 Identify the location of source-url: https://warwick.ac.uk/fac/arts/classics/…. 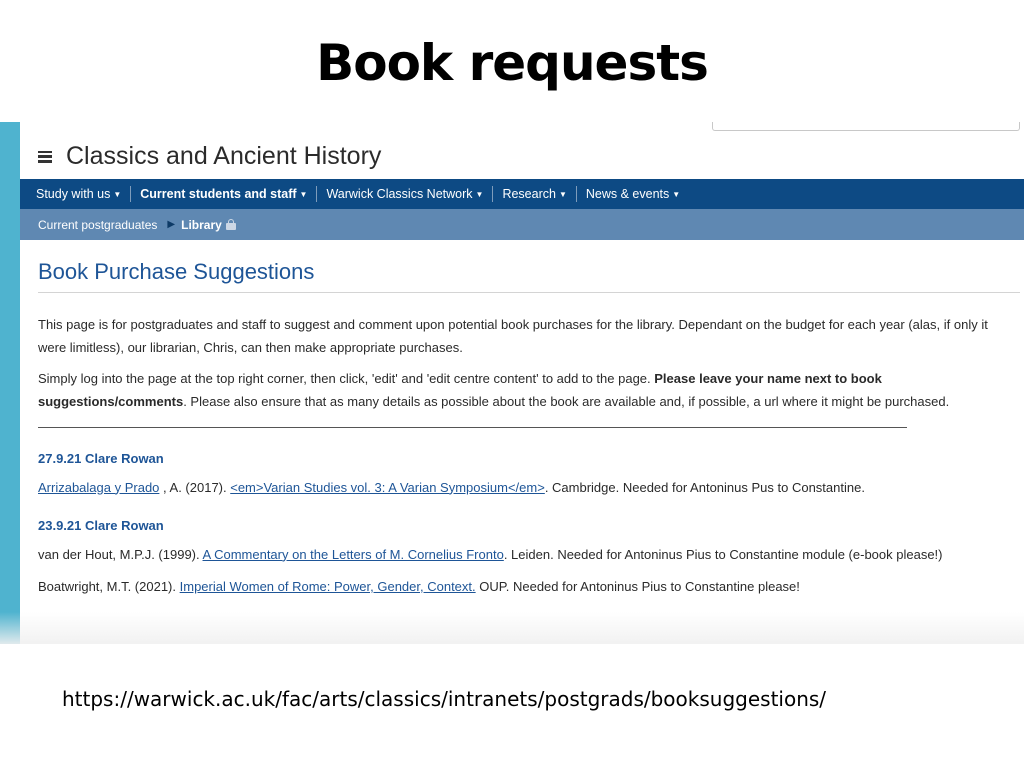
(444, 699).